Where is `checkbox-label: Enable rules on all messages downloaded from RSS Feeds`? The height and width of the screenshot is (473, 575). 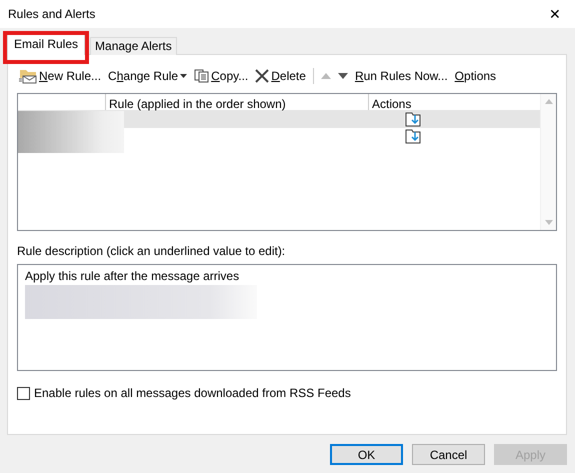 checkbox-label: Enable rules on all messages downloaded from RSS Feeds is located at coordinates (192, 393).